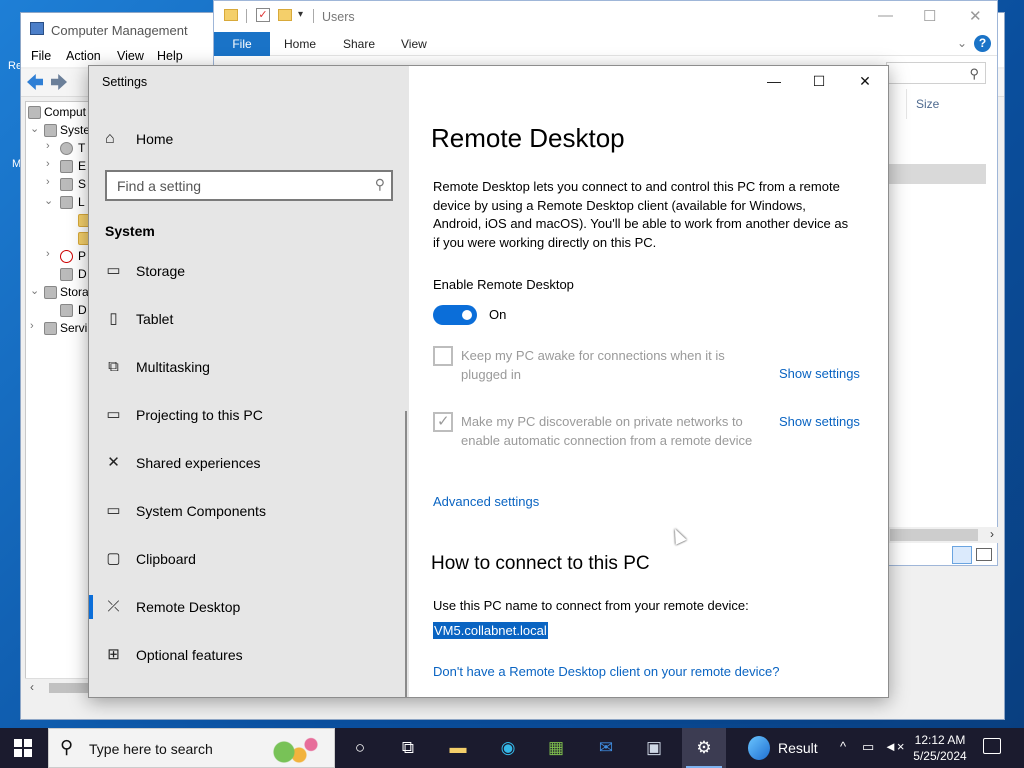  I want to click on sidebar-item-projecting: ▭ Projecting to this PC, so click(249, 415).